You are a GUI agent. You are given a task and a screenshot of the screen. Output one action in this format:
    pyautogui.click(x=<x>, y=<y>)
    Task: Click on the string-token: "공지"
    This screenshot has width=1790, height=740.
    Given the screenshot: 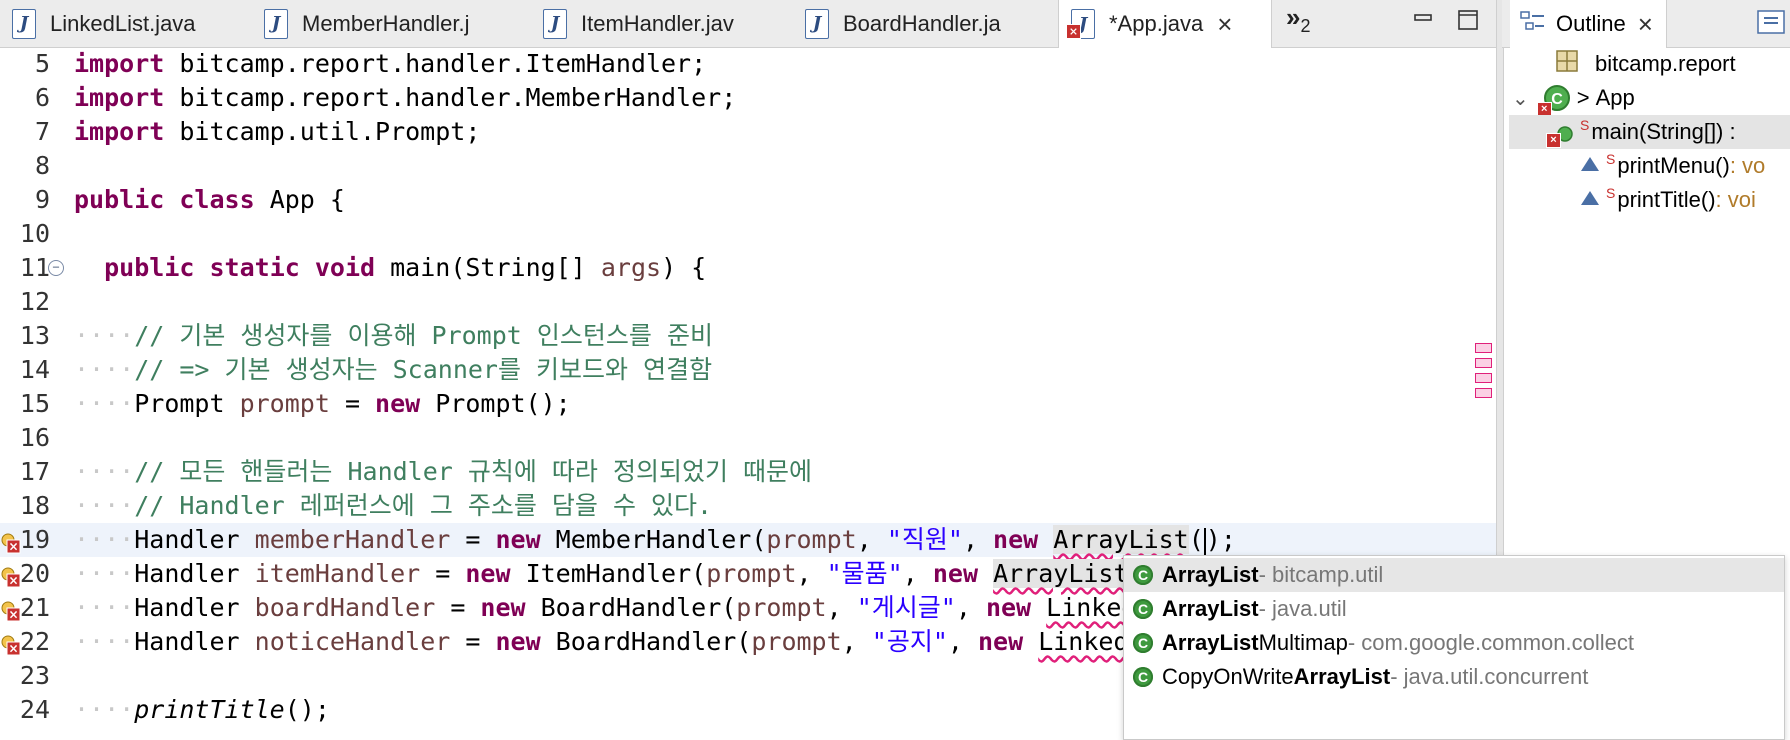 What is the action you would take?
    pyautogui.click(x=909, y=641)
    